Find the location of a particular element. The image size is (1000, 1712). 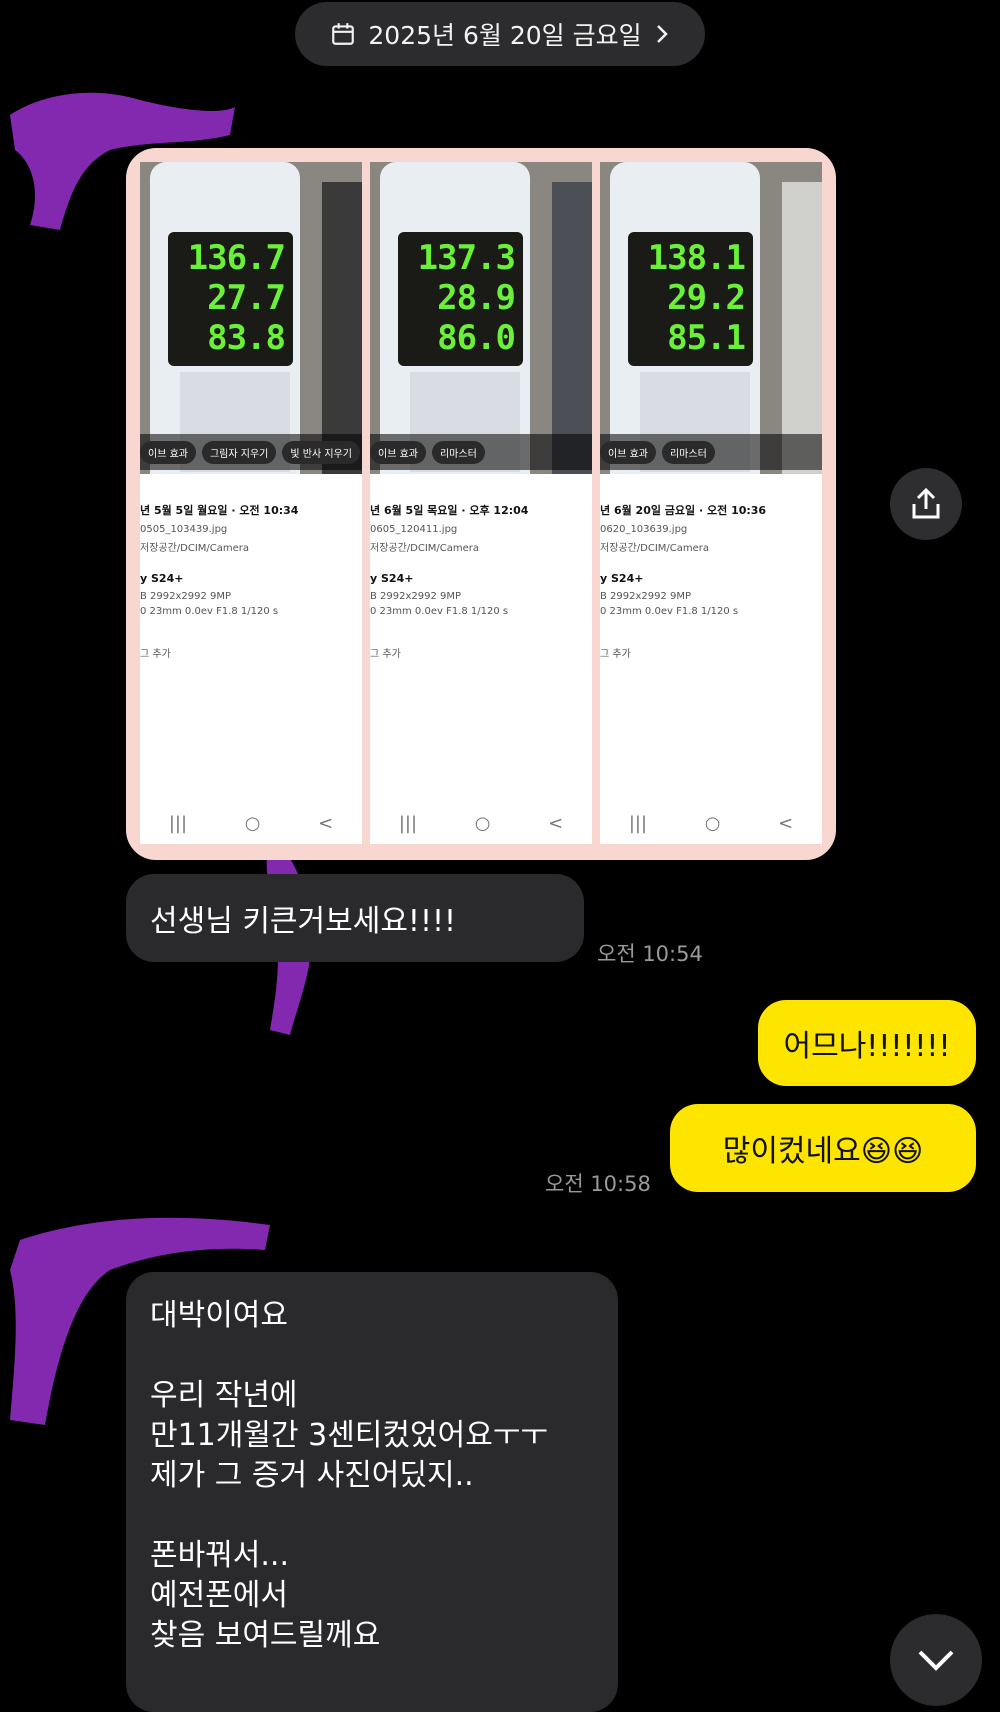

scroll-to-bottom-button is located at coordinates (936, 1660).